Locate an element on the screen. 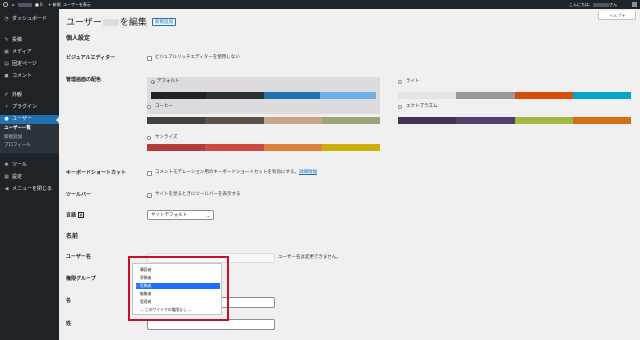  dashboard-icon: ◔ is located at coordinates (6, 19).